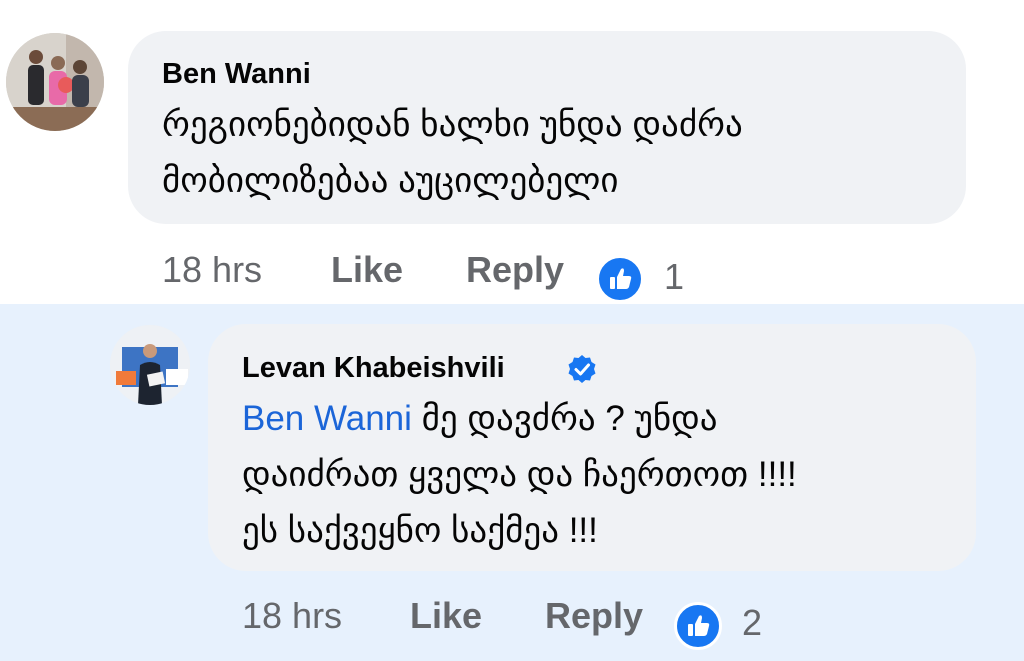 The height and width of the screenshot is (661, 1024). Describe the element at coordinates (752, 623) in the screenshot. I see `reaction-count: 2` at that location.